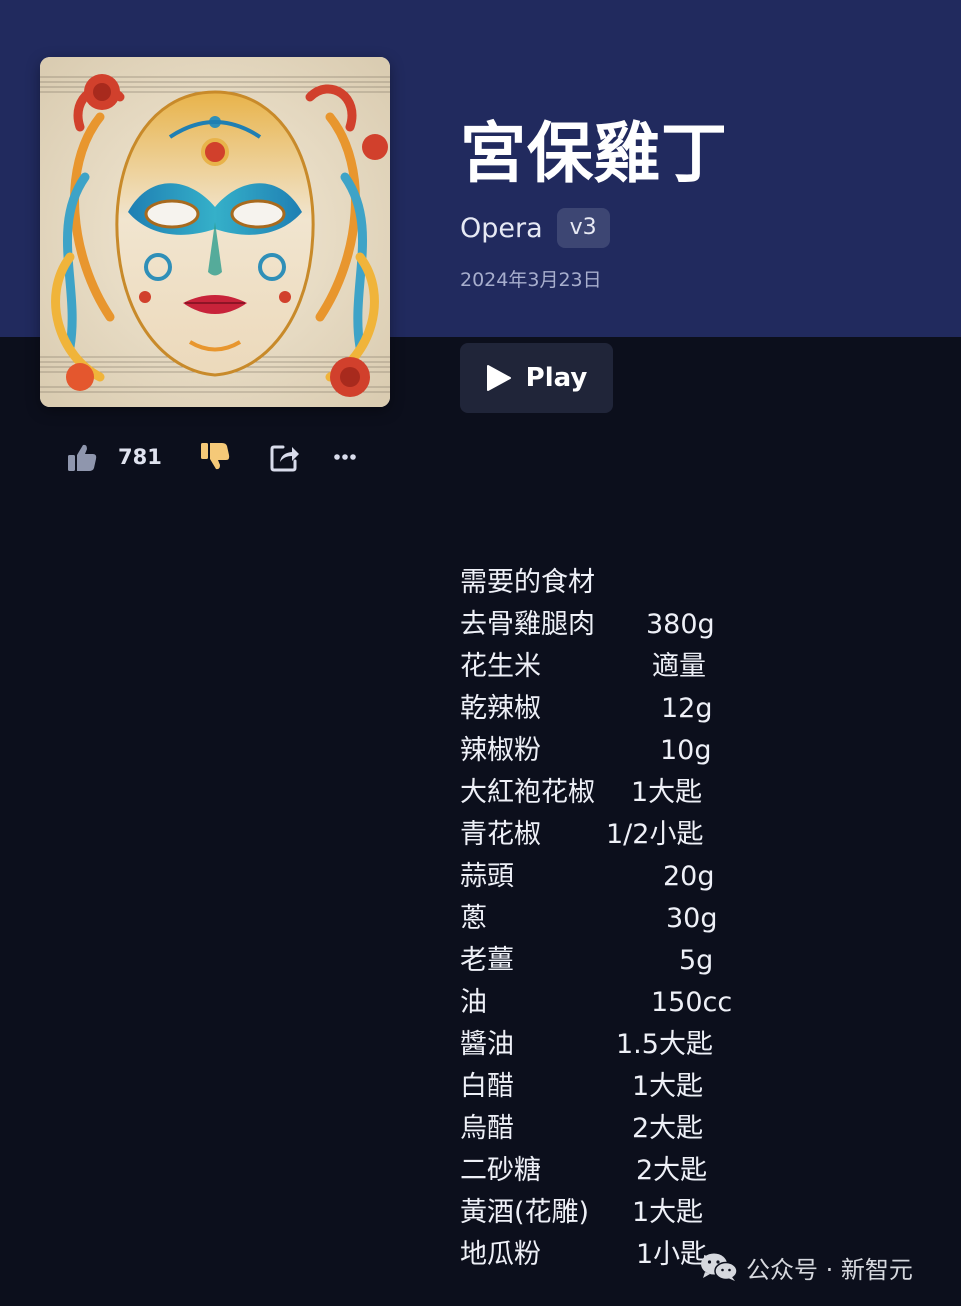  What do you see at coordinates (500, 666) in the screenshot?
I see `ingredient-name: 花生米` at bounding box center [500, 666].